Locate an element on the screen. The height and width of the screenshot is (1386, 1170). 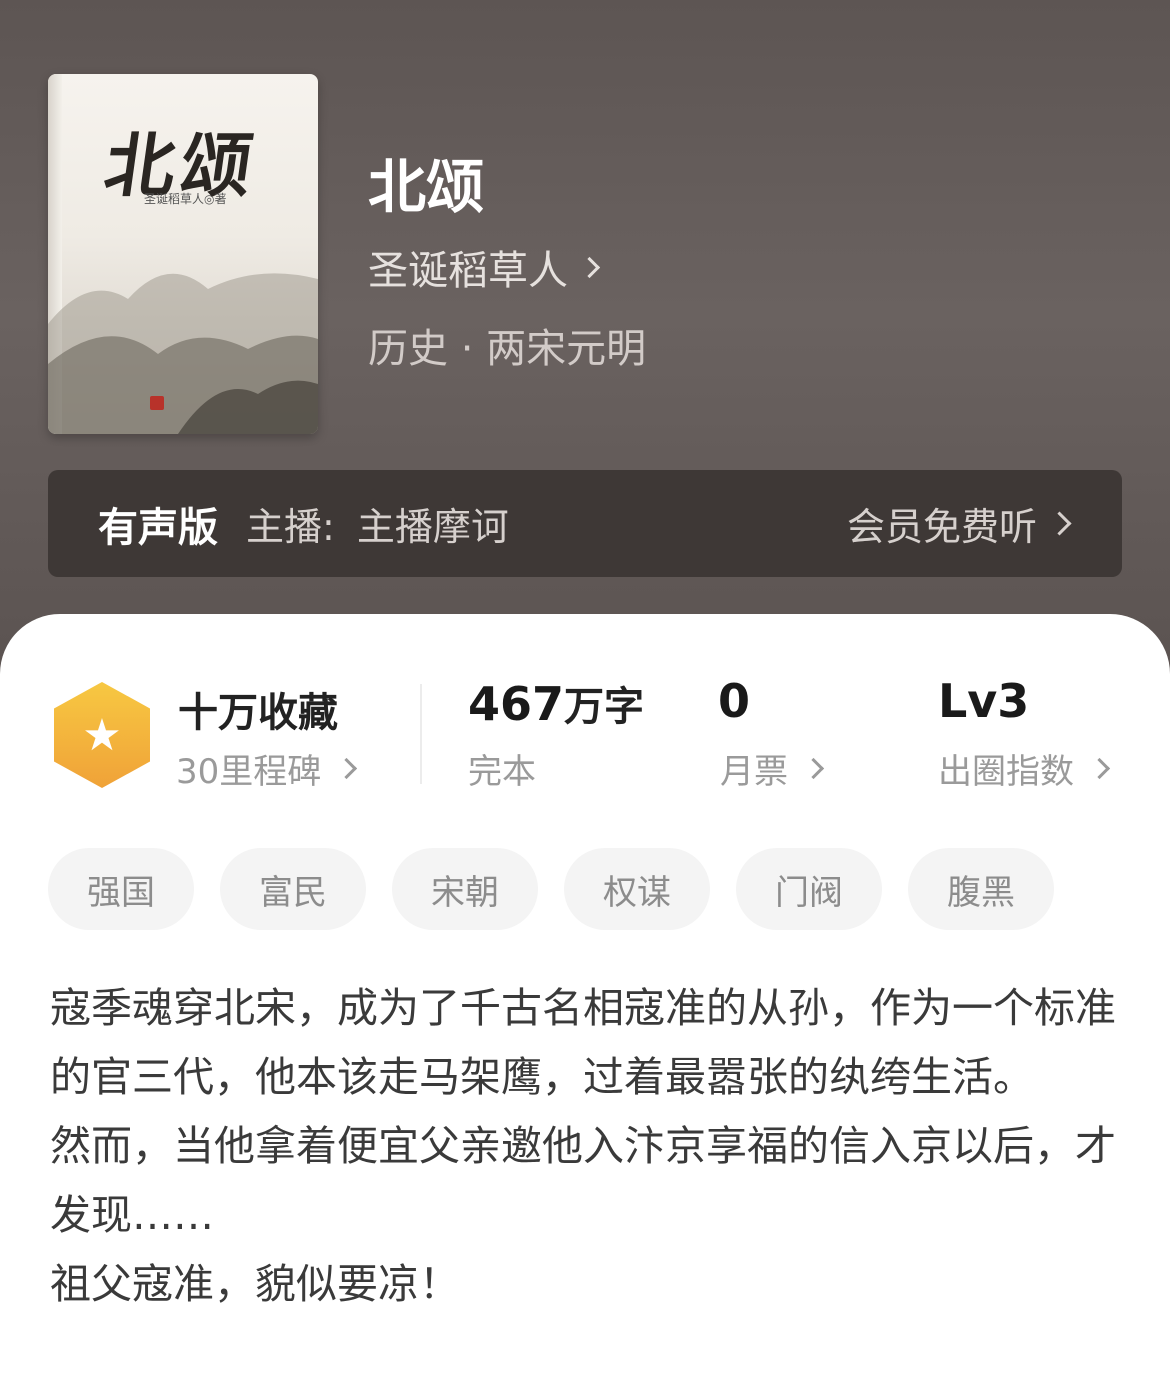
popularity-level-number: Lv3 is located at coordinates (984, 701).